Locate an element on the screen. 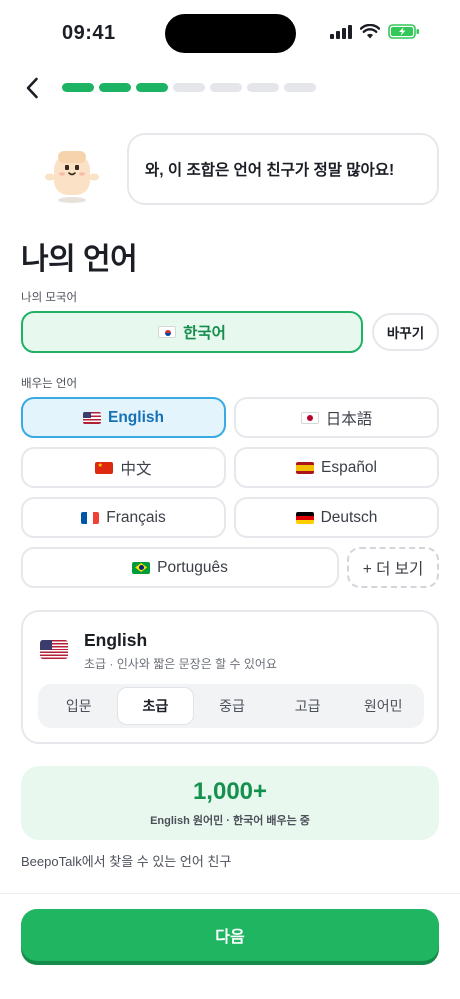 The image size is (460, 999). speech-bubble-text: 와, 이 조합은 언어 친구가 정말 많아요! is located at coordinates (270, 170).